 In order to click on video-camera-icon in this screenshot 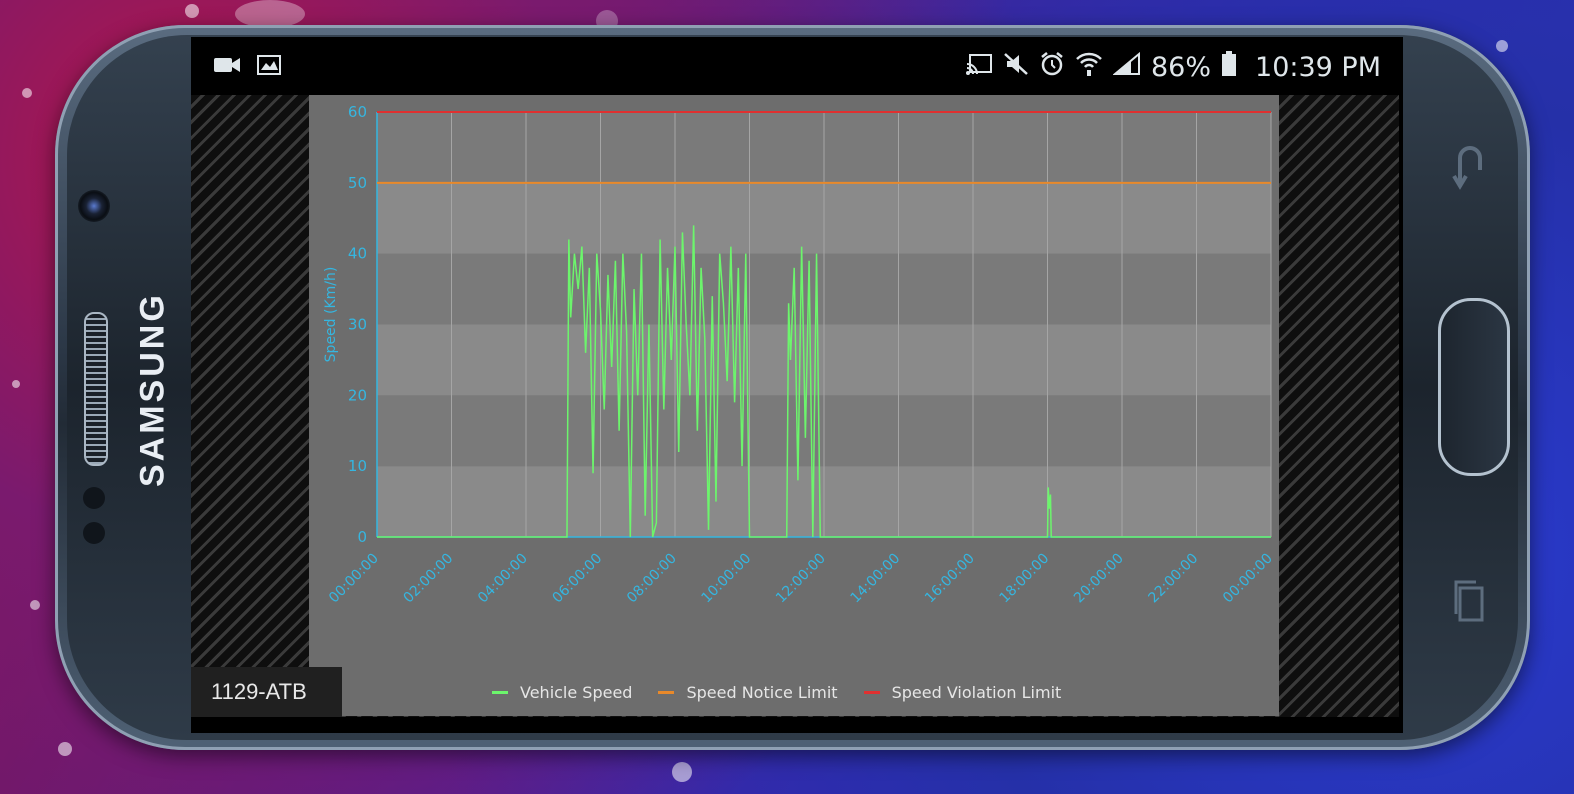, I will do `click(227, 67)`.